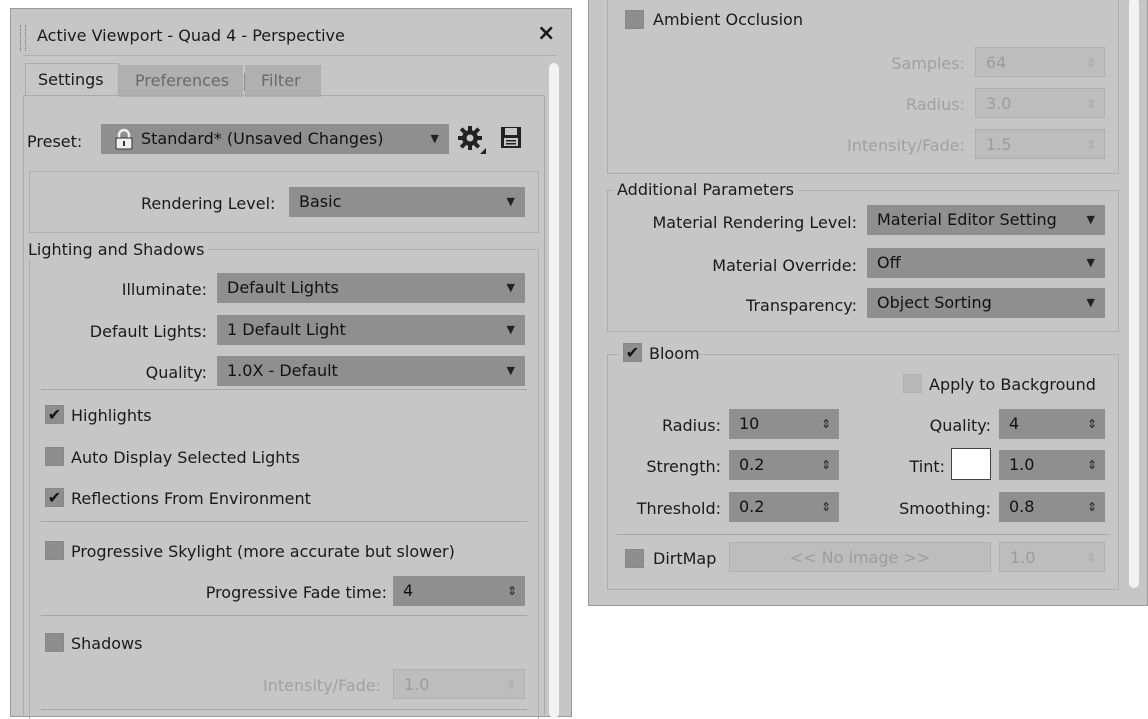 The image size is (1148, 719). What do you see at coordinates (678, 508) in the screenshot?
I see `threshold-label: Threshold:` at bounding box center [678, 508].